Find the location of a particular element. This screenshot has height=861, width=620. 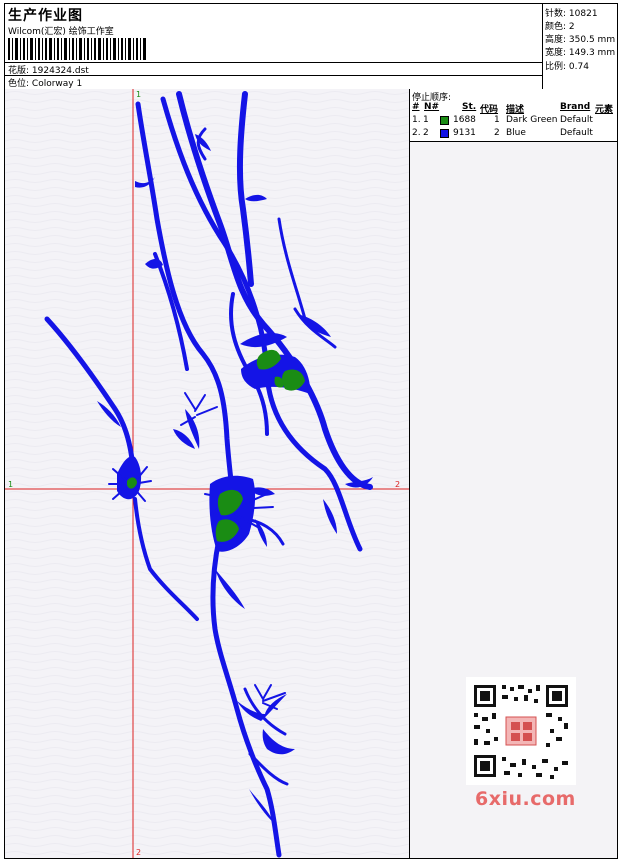

stat-stitches: 针数: 10821 is located at coordinates (571, 14).